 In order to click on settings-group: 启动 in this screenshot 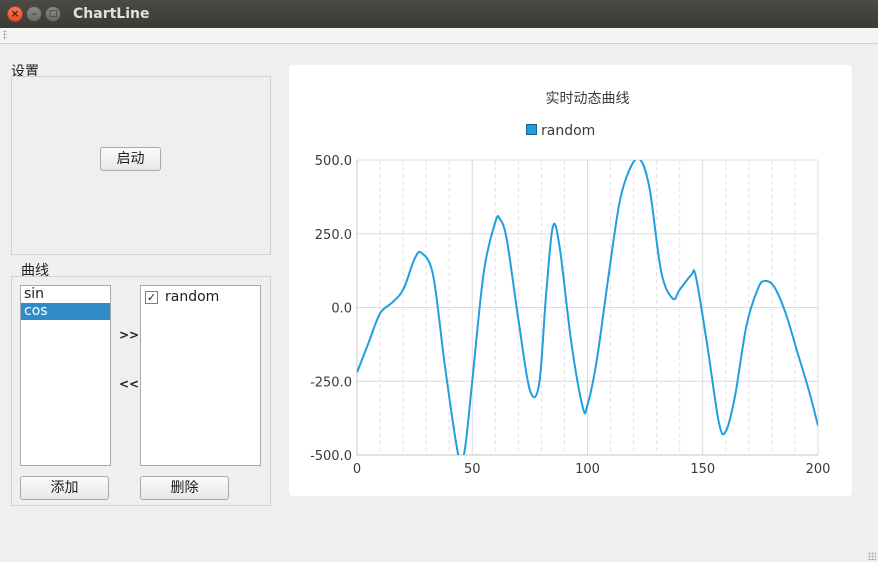, I will do `click(141, 165)`.